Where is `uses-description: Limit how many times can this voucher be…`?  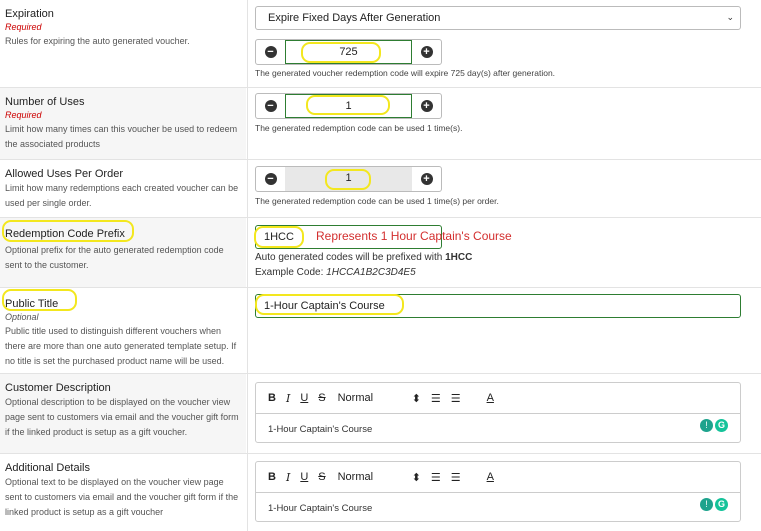 uses-description: Limit how many times can this voucher be… is located at coordinates (121, 136).